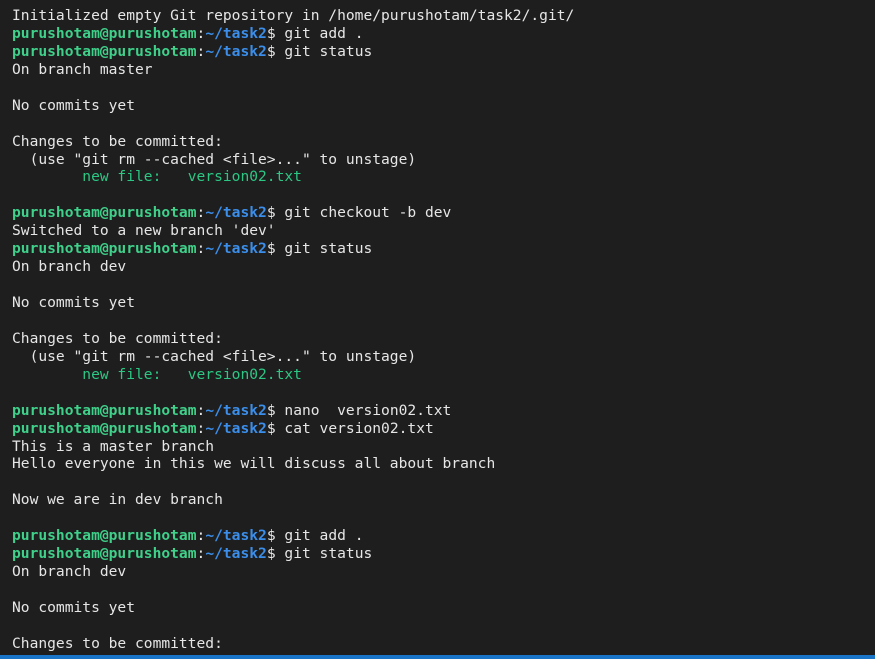 Image resolution: width=875 pixels, height=659 pixels. I want to click on output-line: This is a master branch, so click(293, 447).